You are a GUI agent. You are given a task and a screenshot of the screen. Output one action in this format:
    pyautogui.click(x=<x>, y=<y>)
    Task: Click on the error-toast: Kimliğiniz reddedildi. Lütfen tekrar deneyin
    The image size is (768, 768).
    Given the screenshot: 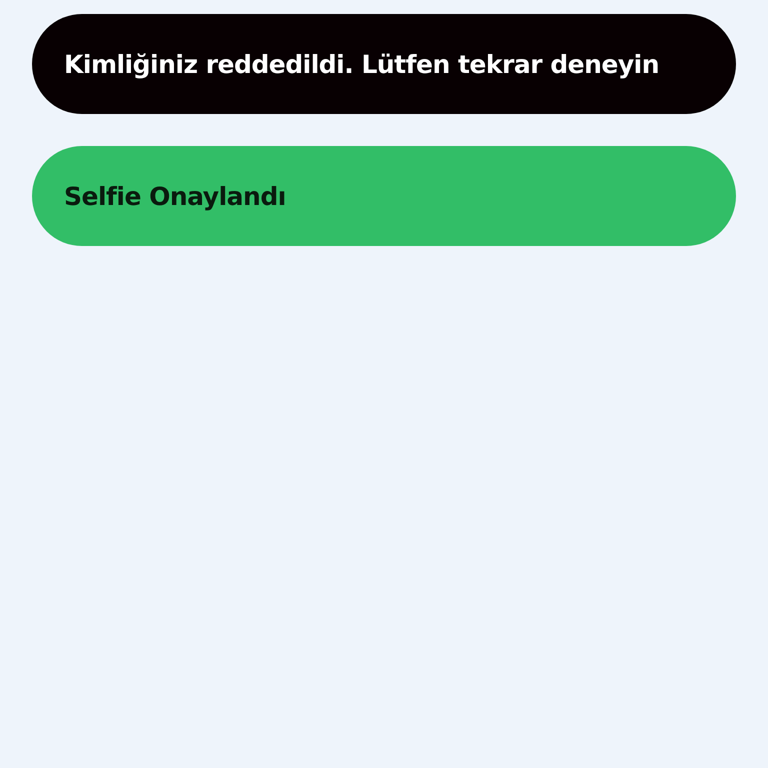 What is the action you would take?
    pyautogui.click(x=384, y=64)
    